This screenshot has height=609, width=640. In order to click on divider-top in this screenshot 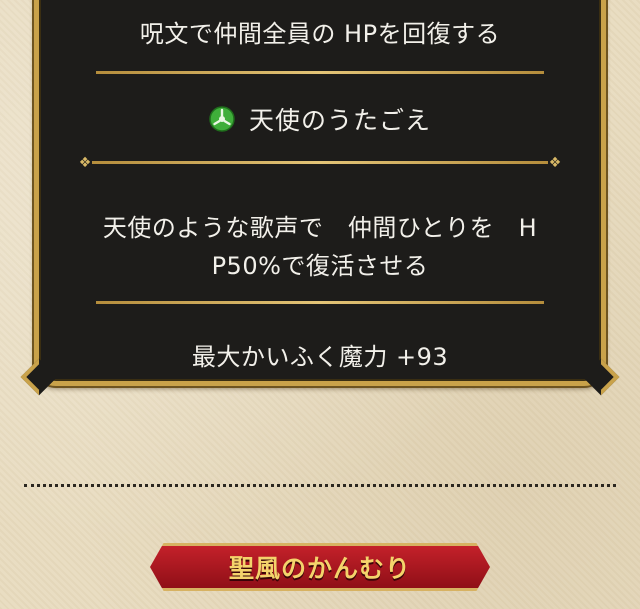, I will do `click(320, 72)`.